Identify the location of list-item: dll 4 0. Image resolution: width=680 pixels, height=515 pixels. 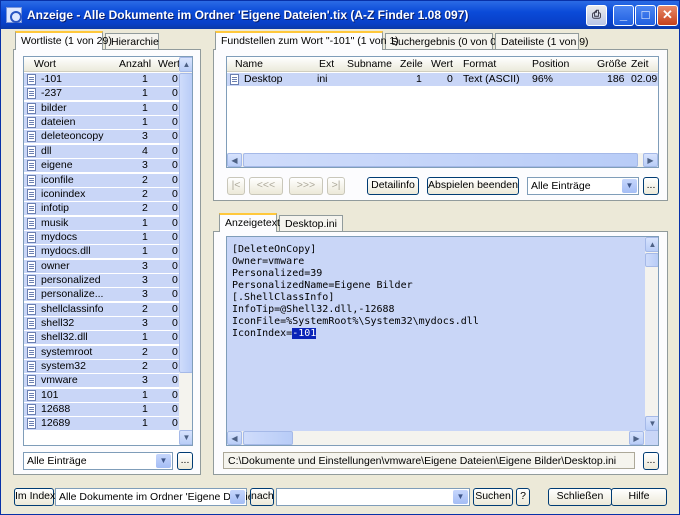
(101, 151).